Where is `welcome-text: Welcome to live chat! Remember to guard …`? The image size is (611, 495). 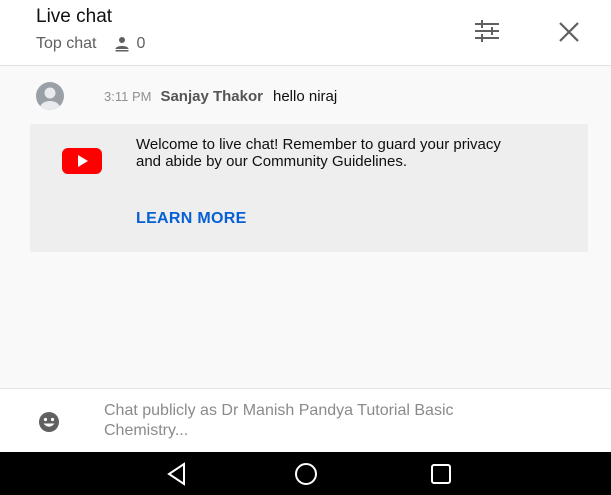 welcome-text: Welcome to live chat! Remember to guard … is located at coordinates (318, 153).